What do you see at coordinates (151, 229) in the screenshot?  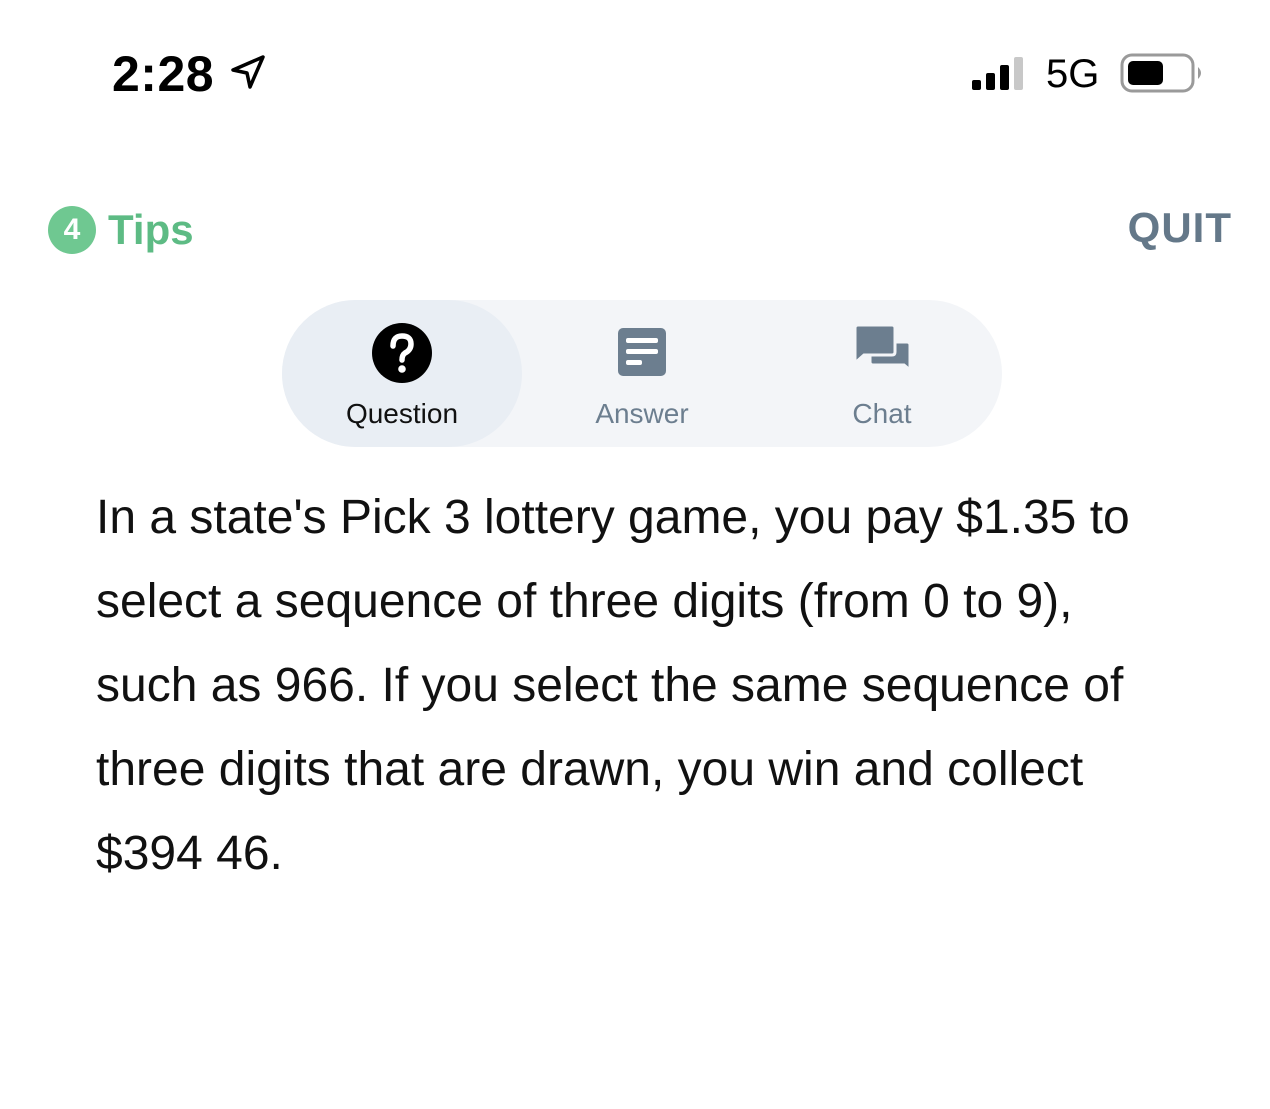 I see `tips-label: Tips` at bounding box center [151, 229].